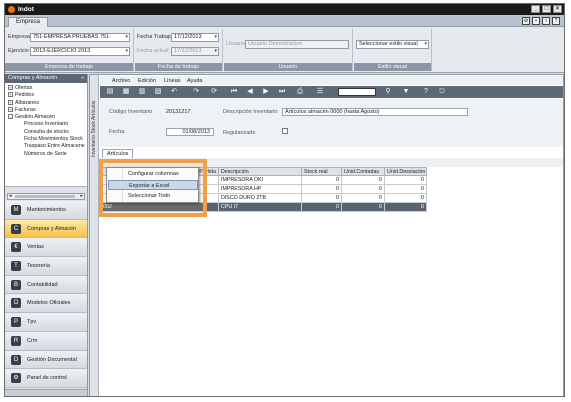  Describe the element at coordinates (46, 103) in the screenshot. I see `tree-item-albaranes: + Albaranes` at that location.